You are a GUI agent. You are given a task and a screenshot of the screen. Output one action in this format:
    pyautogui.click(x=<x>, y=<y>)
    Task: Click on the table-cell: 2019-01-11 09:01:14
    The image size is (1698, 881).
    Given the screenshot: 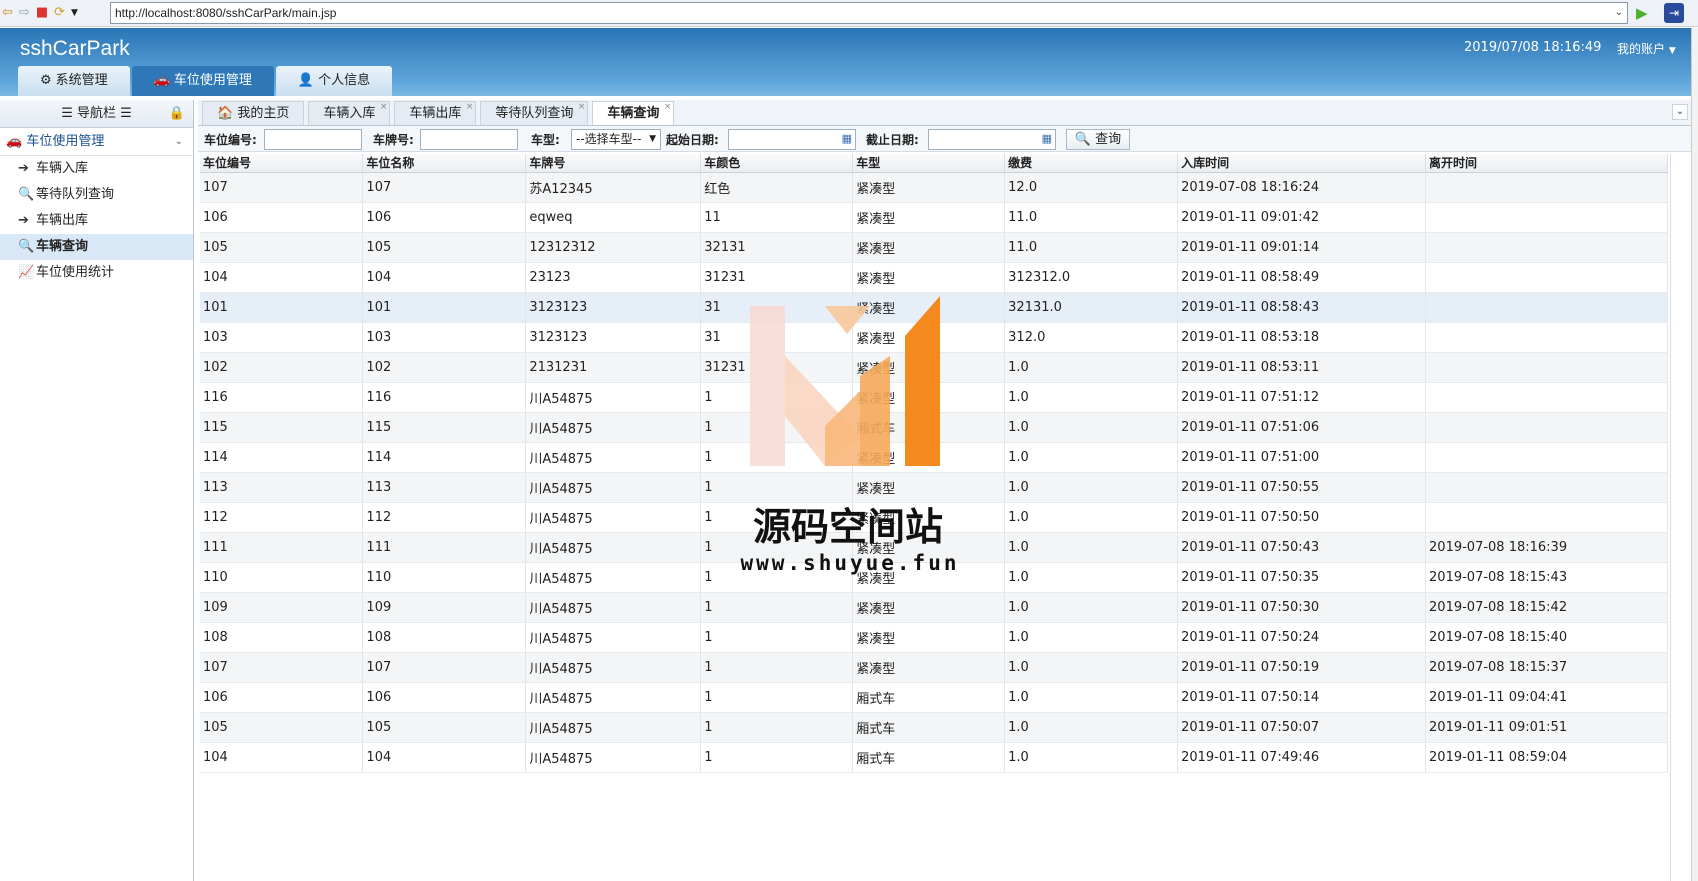 What is the action you would take?
    pyautogui.click(x=1302, y=247)
    